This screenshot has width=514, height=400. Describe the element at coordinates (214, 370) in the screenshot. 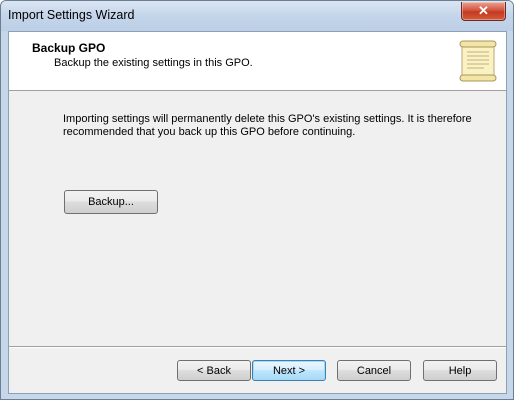

I see `back-button: < Back` at that location.